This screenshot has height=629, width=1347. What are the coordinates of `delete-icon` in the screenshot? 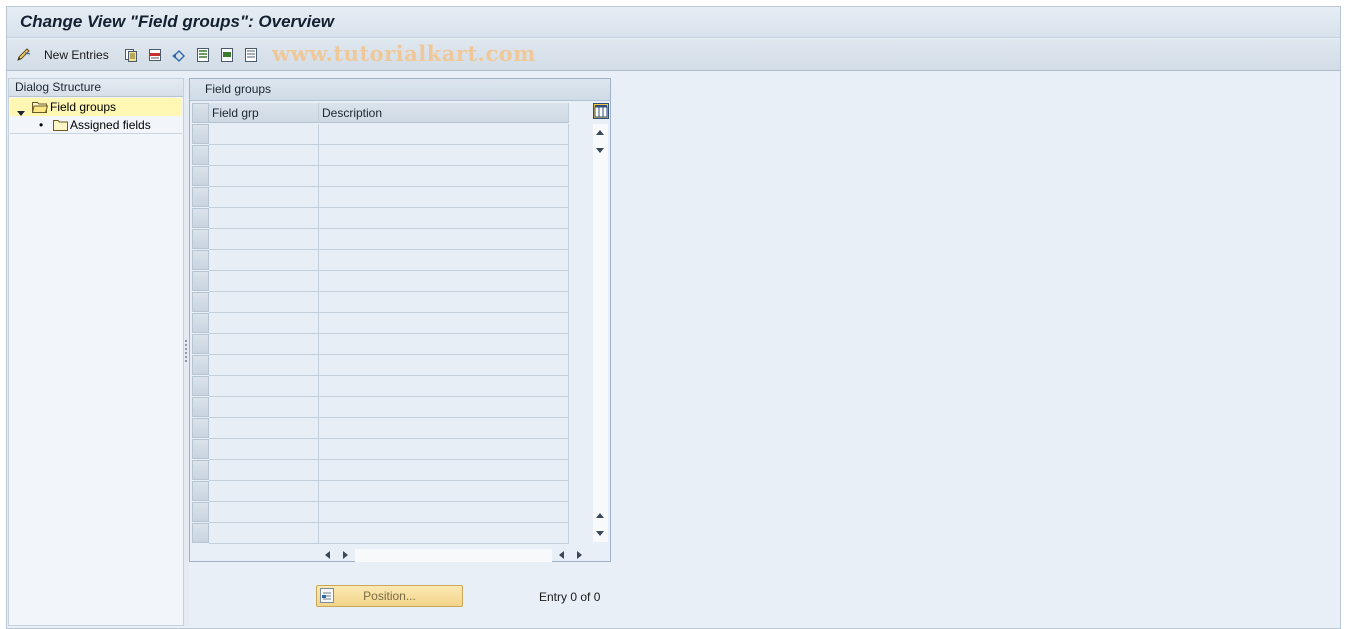 It's located at (155, 55).